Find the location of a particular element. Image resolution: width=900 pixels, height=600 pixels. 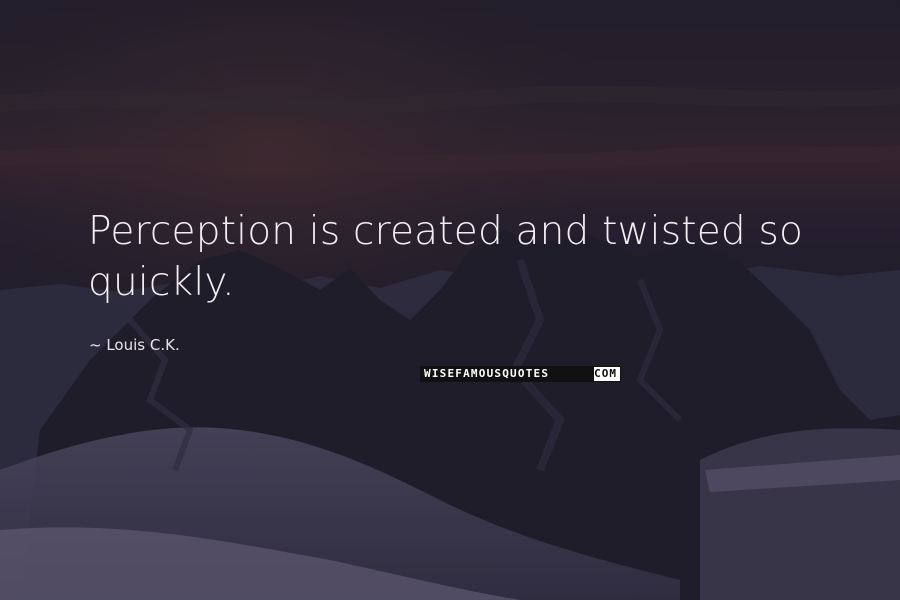

quote-line-2: quickly. is located at coordinates (161, 282).